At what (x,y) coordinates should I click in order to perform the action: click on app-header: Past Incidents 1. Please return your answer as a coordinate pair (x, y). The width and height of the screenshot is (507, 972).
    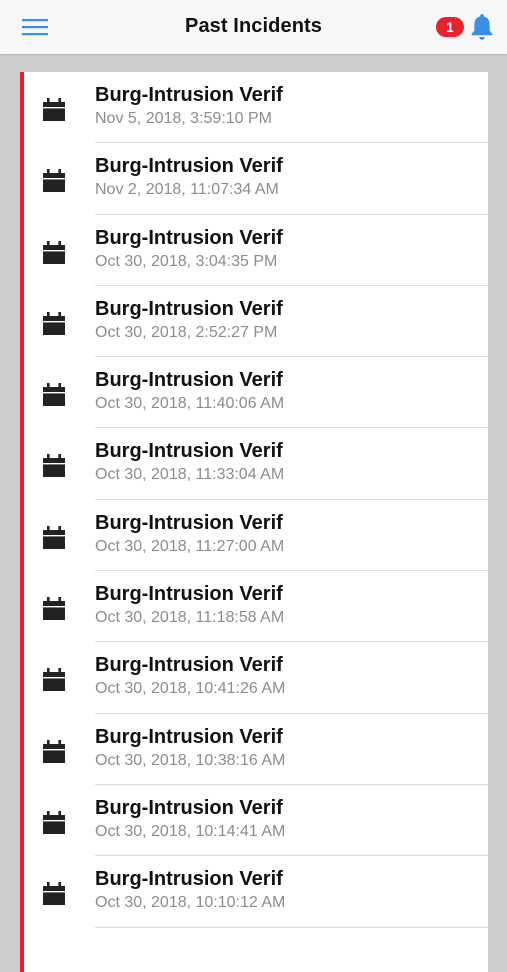
    Looking at the image, I should click on (253, 27).